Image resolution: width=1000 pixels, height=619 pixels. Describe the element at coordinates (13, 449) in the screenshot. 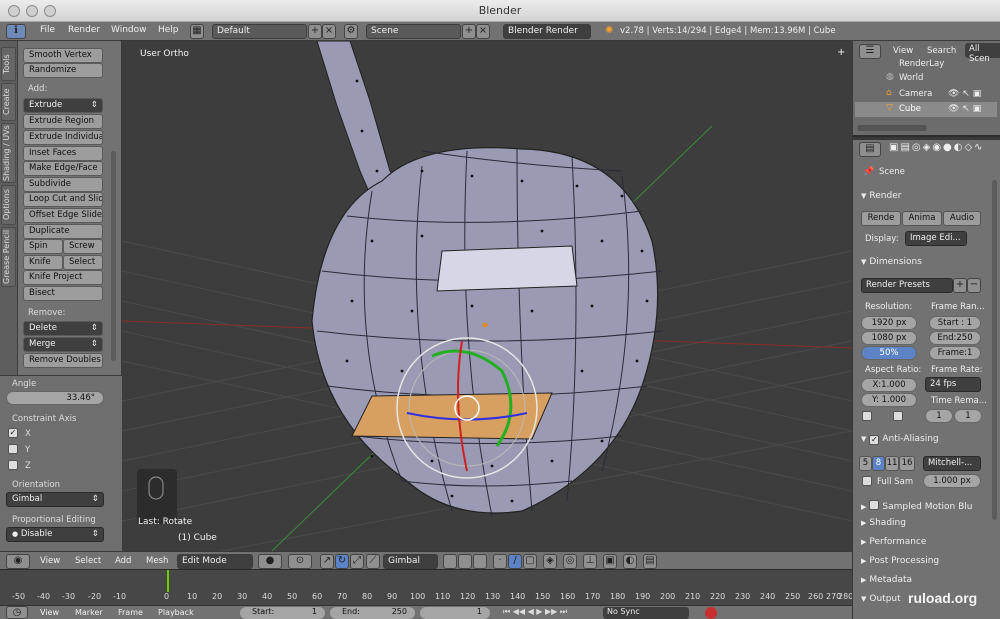

I see `axis-y-checkbox` at that location.